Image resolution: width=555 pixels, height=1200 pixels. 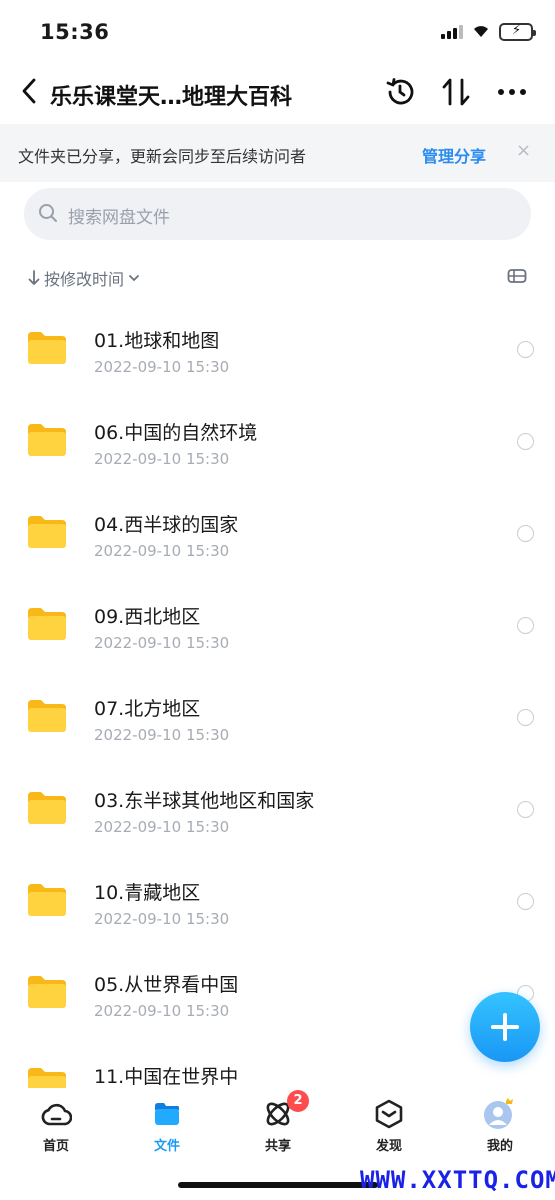 What do you see at coordinates (171, 97) in the screenshot?
I see `page-title: 乐乐课堂天…地理大百科` at bounding box center [171, 97].